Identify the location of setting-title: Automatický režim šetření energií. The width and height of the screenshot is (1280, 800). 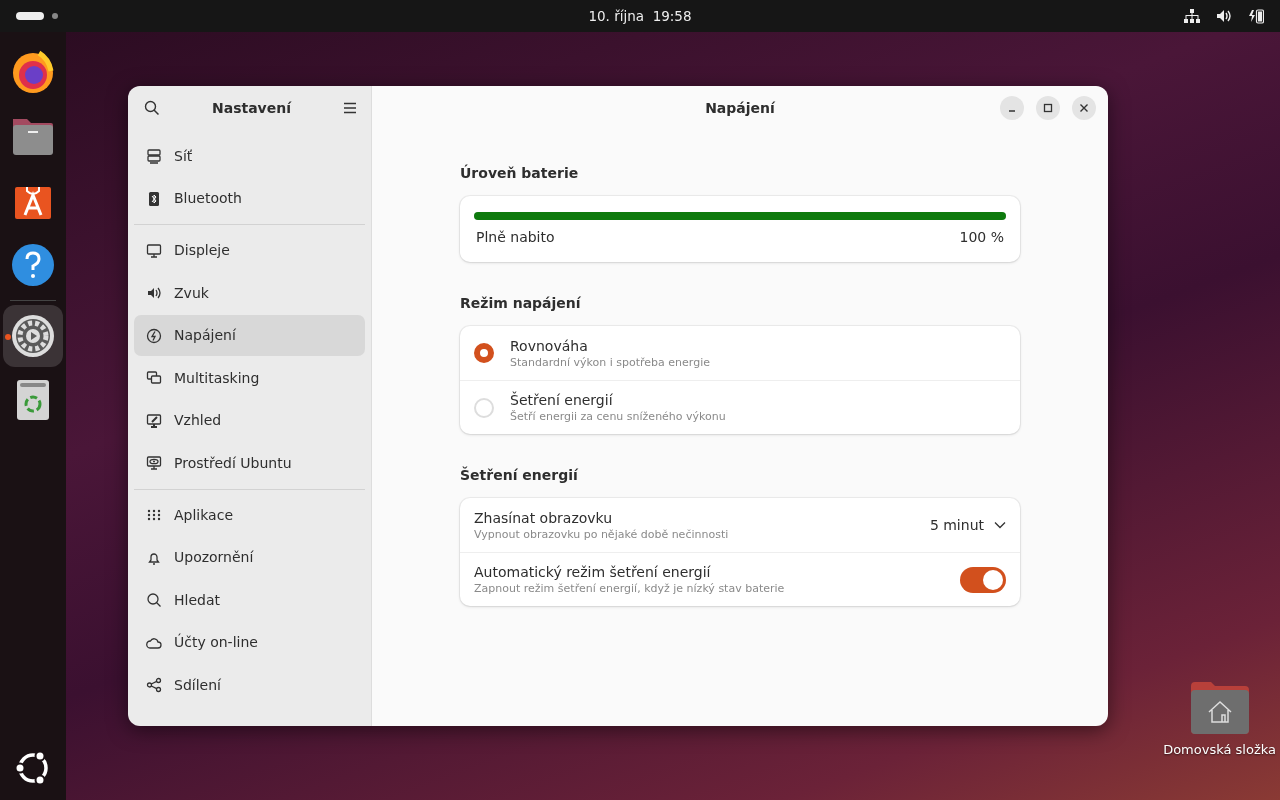
(593, 572).